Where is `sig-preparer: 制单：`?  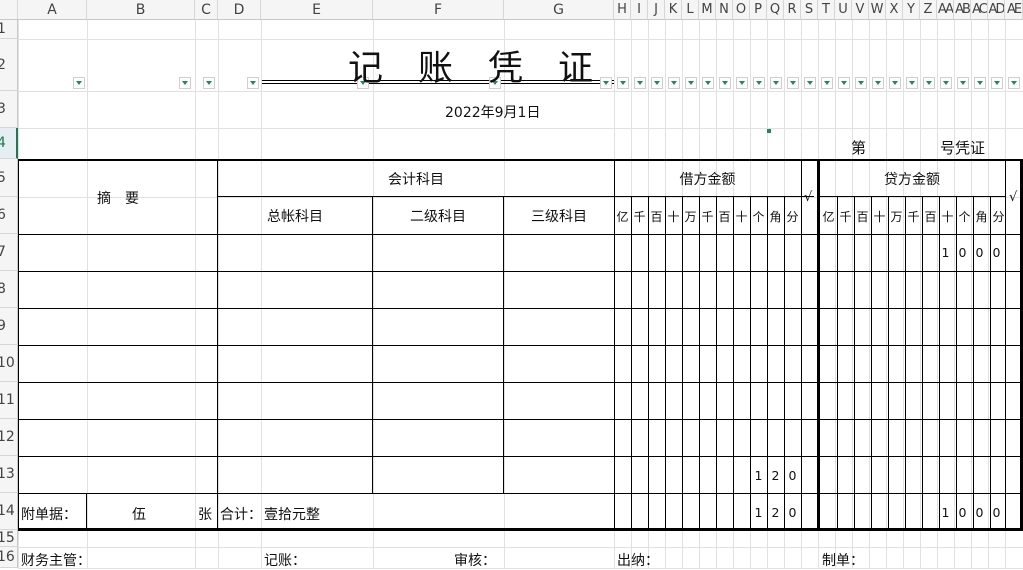
sig-preparer: 制单： is located at coordinates (843, 560).